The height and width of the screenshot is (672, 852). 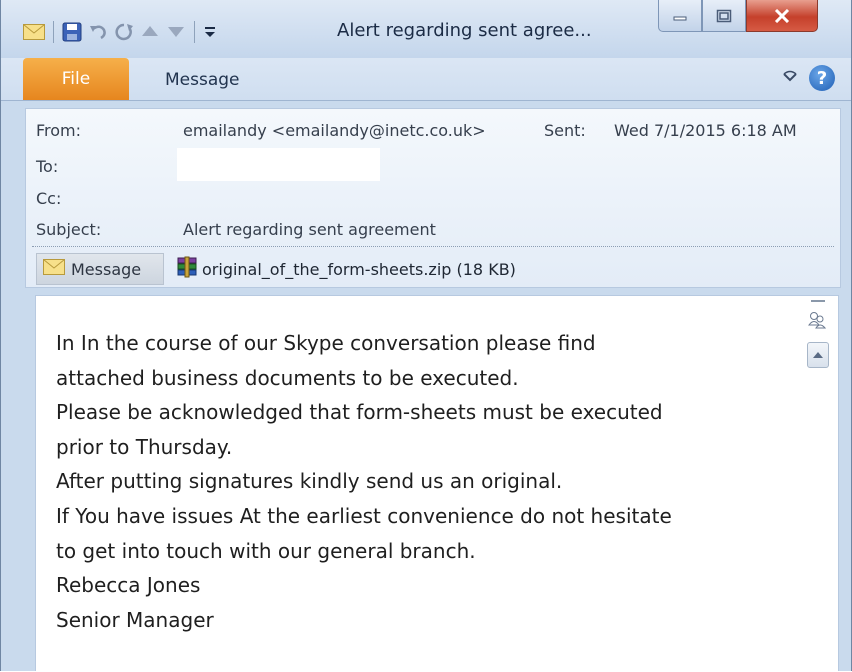 I want to click on people-pane-icon, so click(x=817, y=320).